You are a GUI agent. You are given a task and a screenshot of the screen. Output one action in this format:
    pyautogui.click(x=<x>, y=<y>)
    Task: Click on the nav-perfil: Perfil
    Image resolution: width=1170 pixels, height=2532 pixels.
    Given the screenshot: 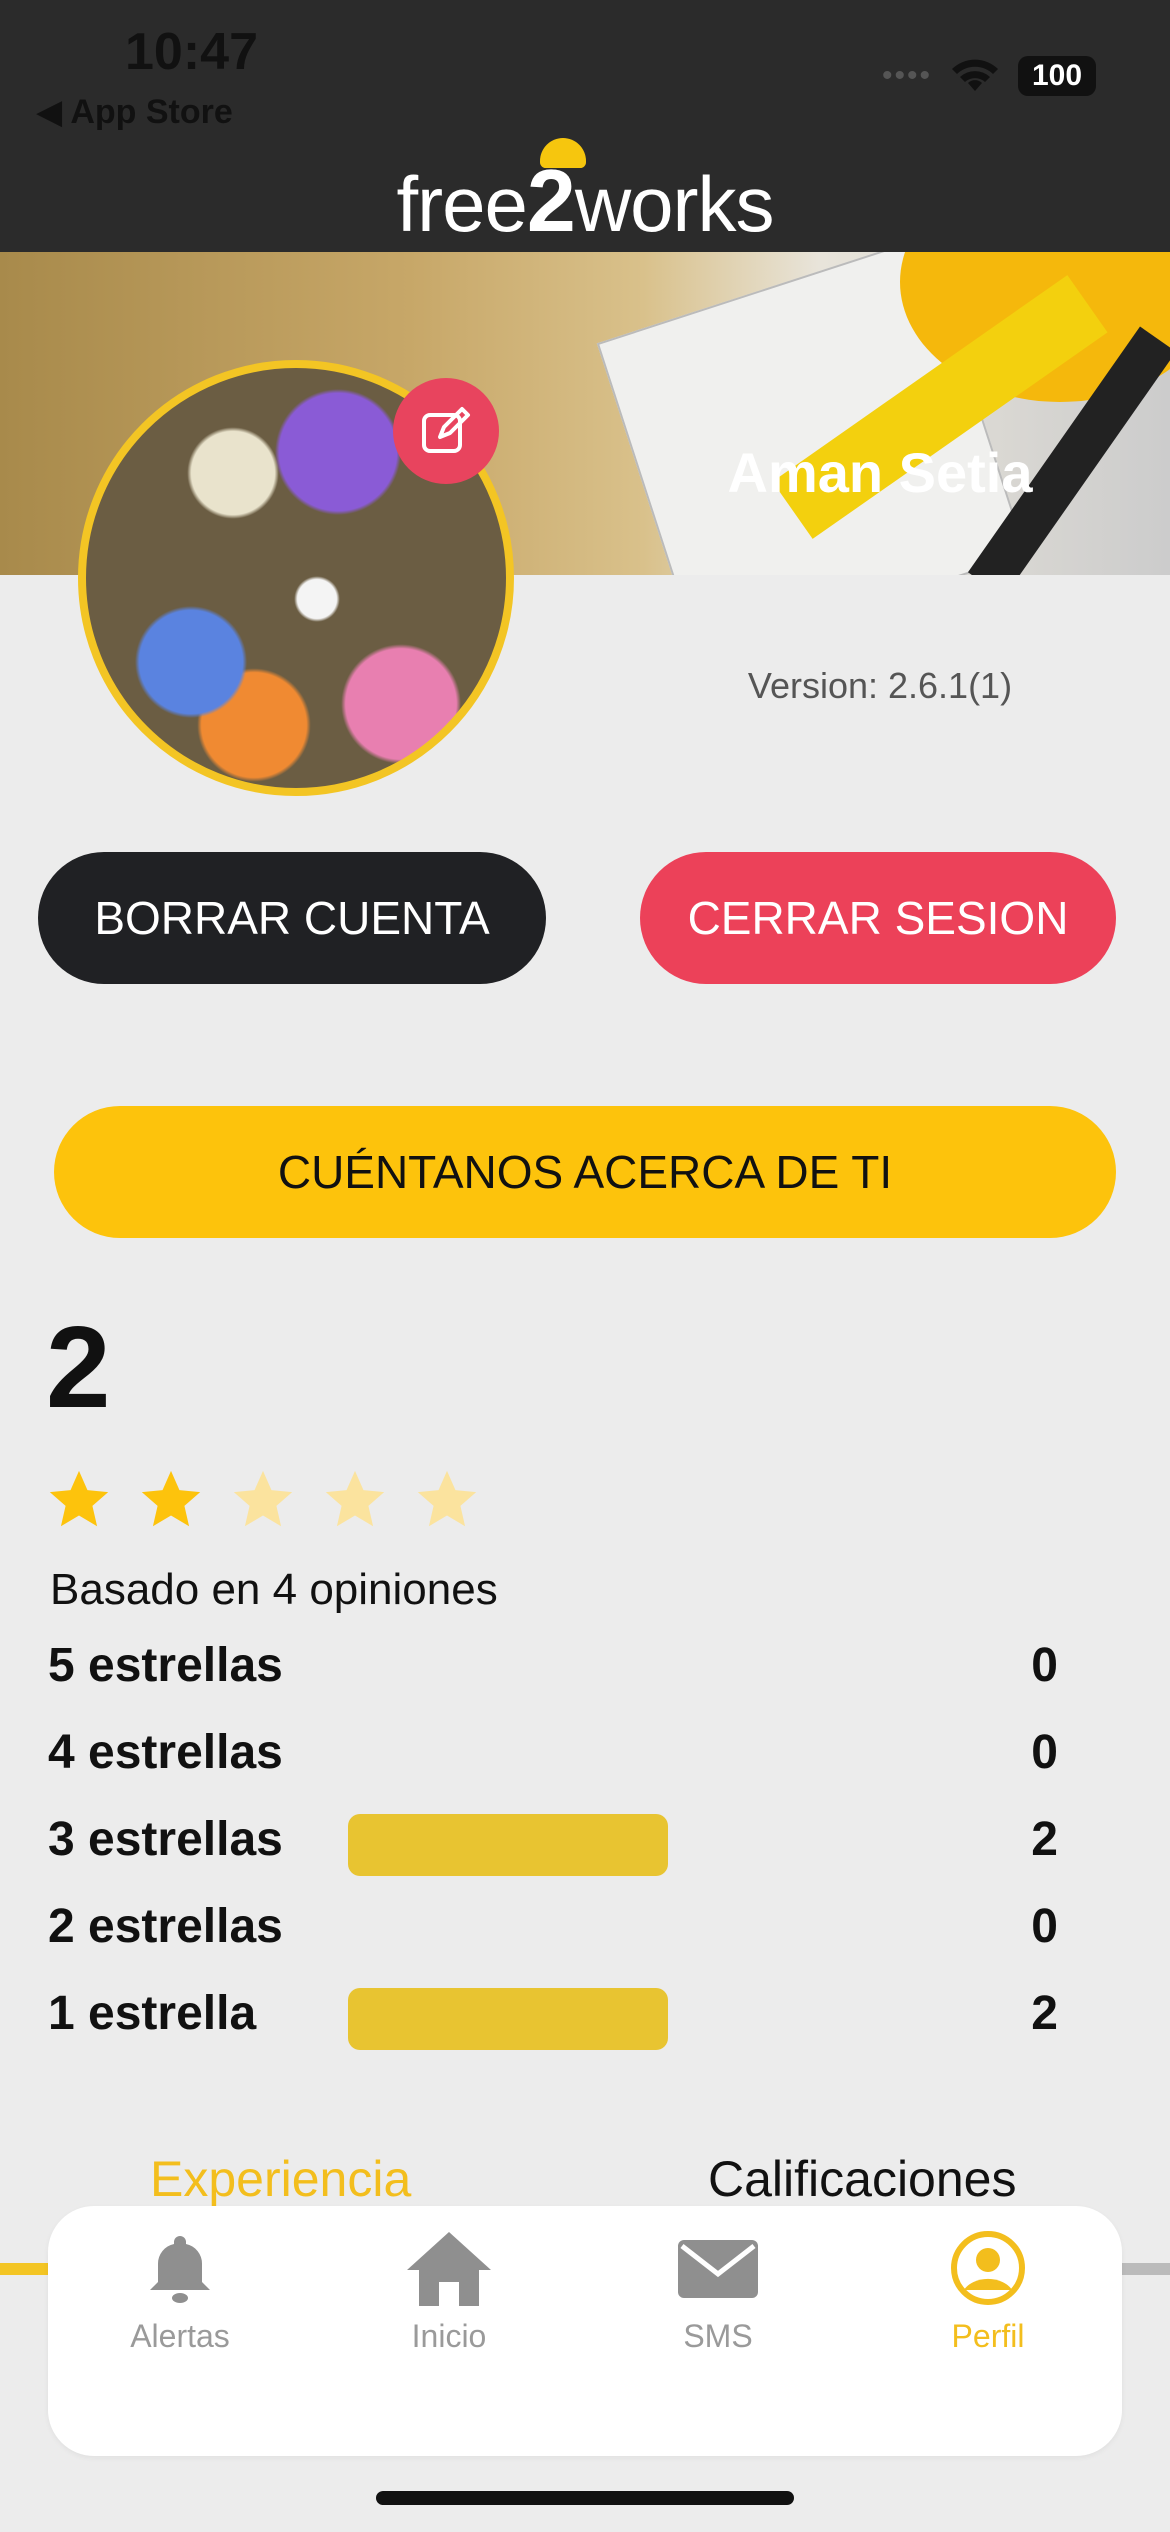 What is the action you would take?
    pyautogui.click(x=988, y=2291)
    